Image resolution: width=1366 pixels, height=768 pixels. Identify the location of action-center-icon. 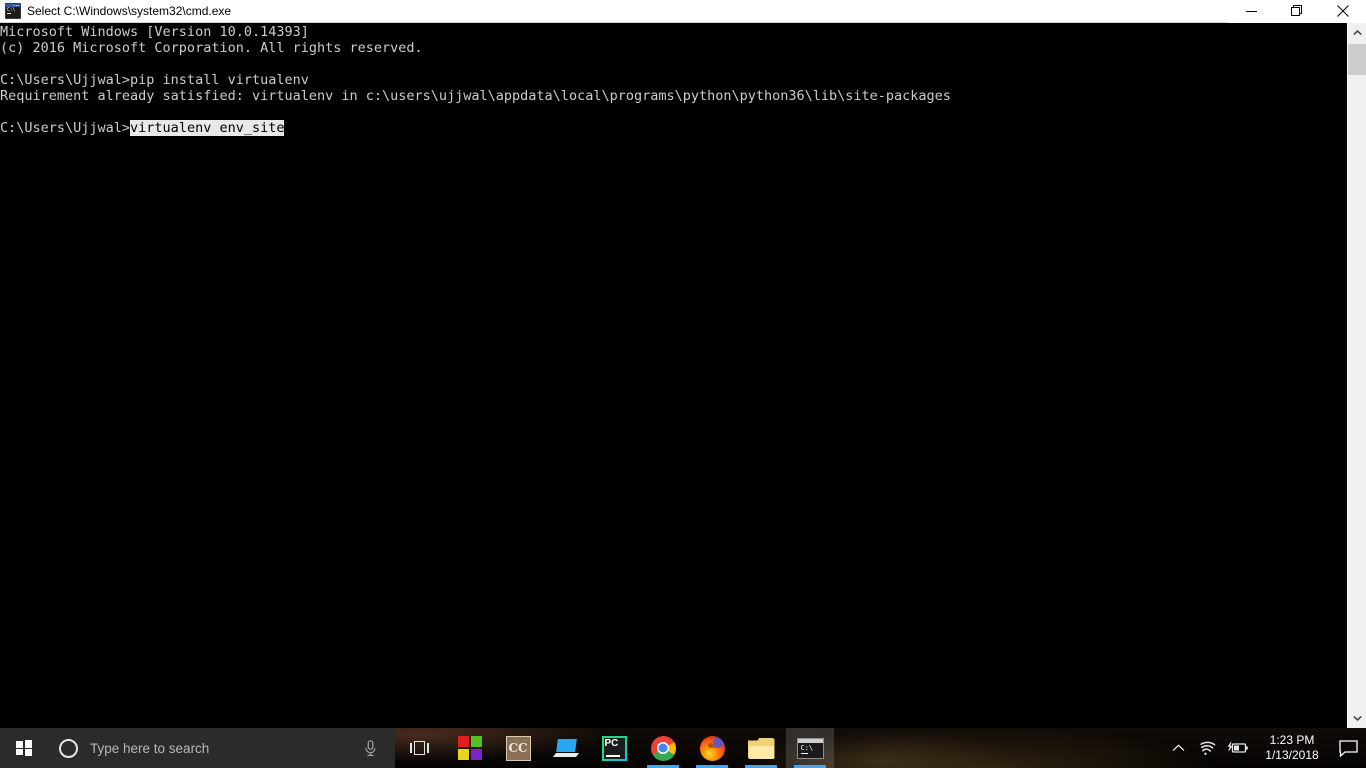
(1348, 748).